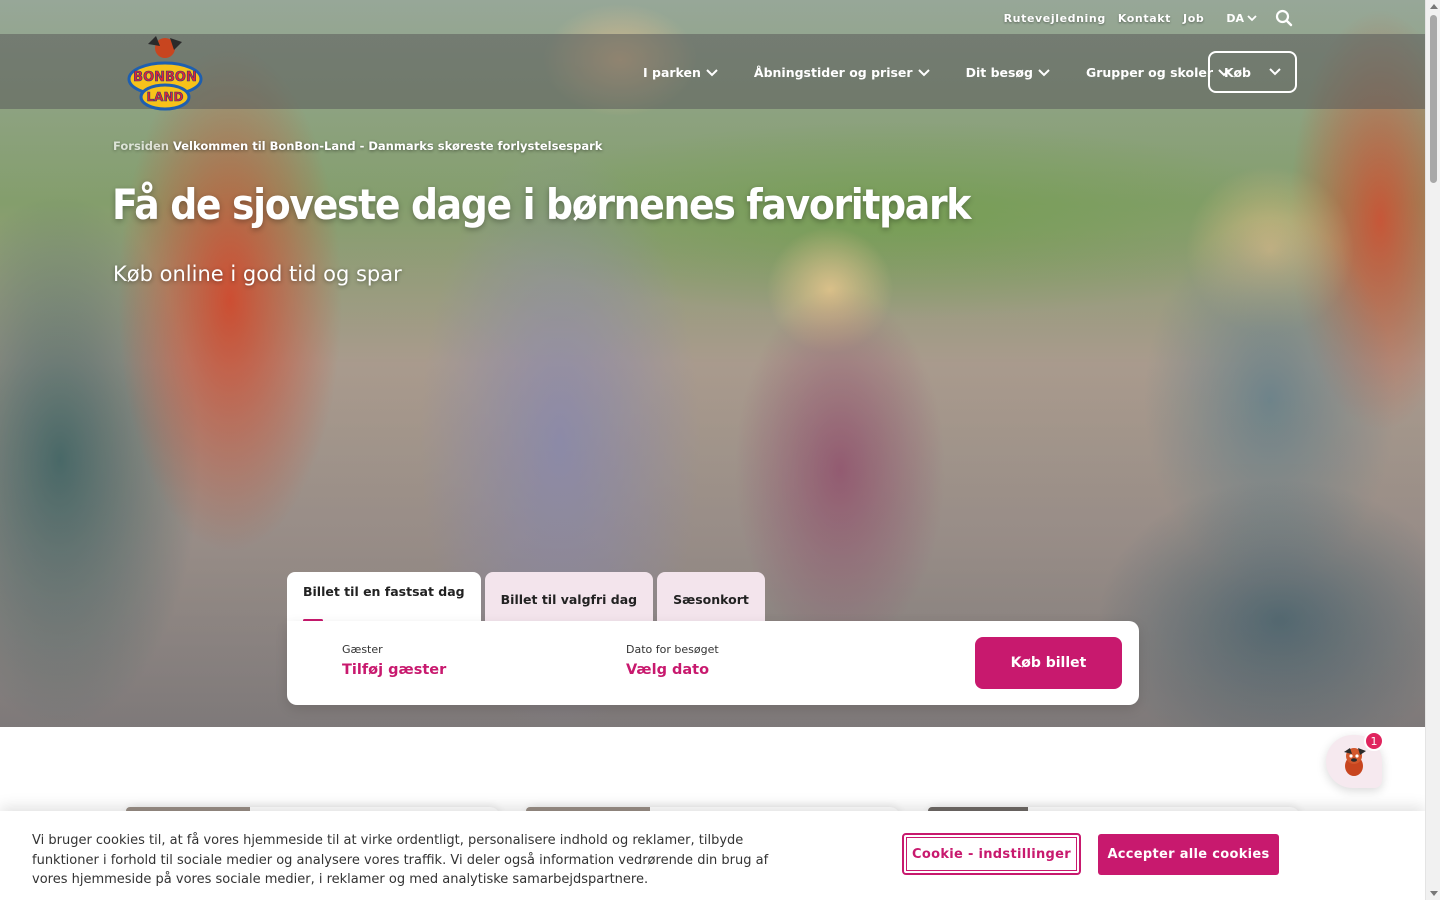  I want to click on guests-value: Tilføj gæster, so click(394, 670).